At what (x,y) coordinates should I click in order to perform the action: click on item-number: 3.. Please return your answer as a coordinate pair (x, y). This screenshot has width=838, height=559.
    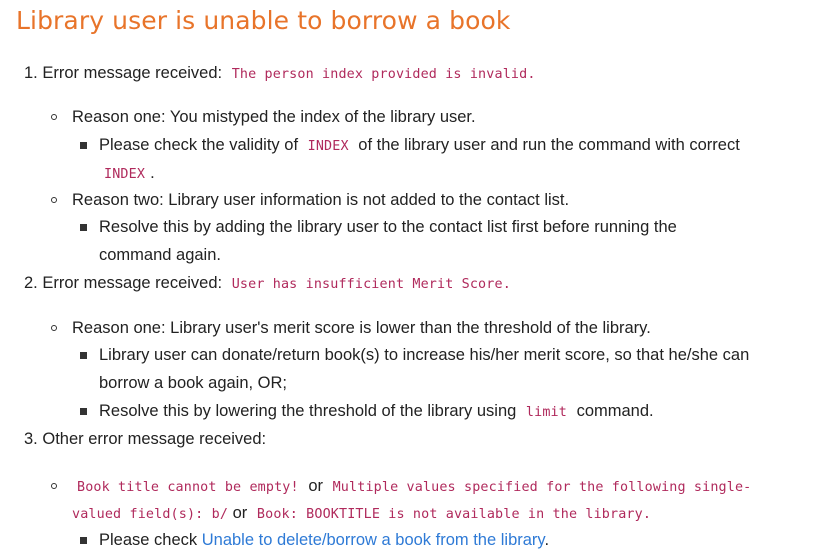
    Looking at the image, I should click on (31, 439).